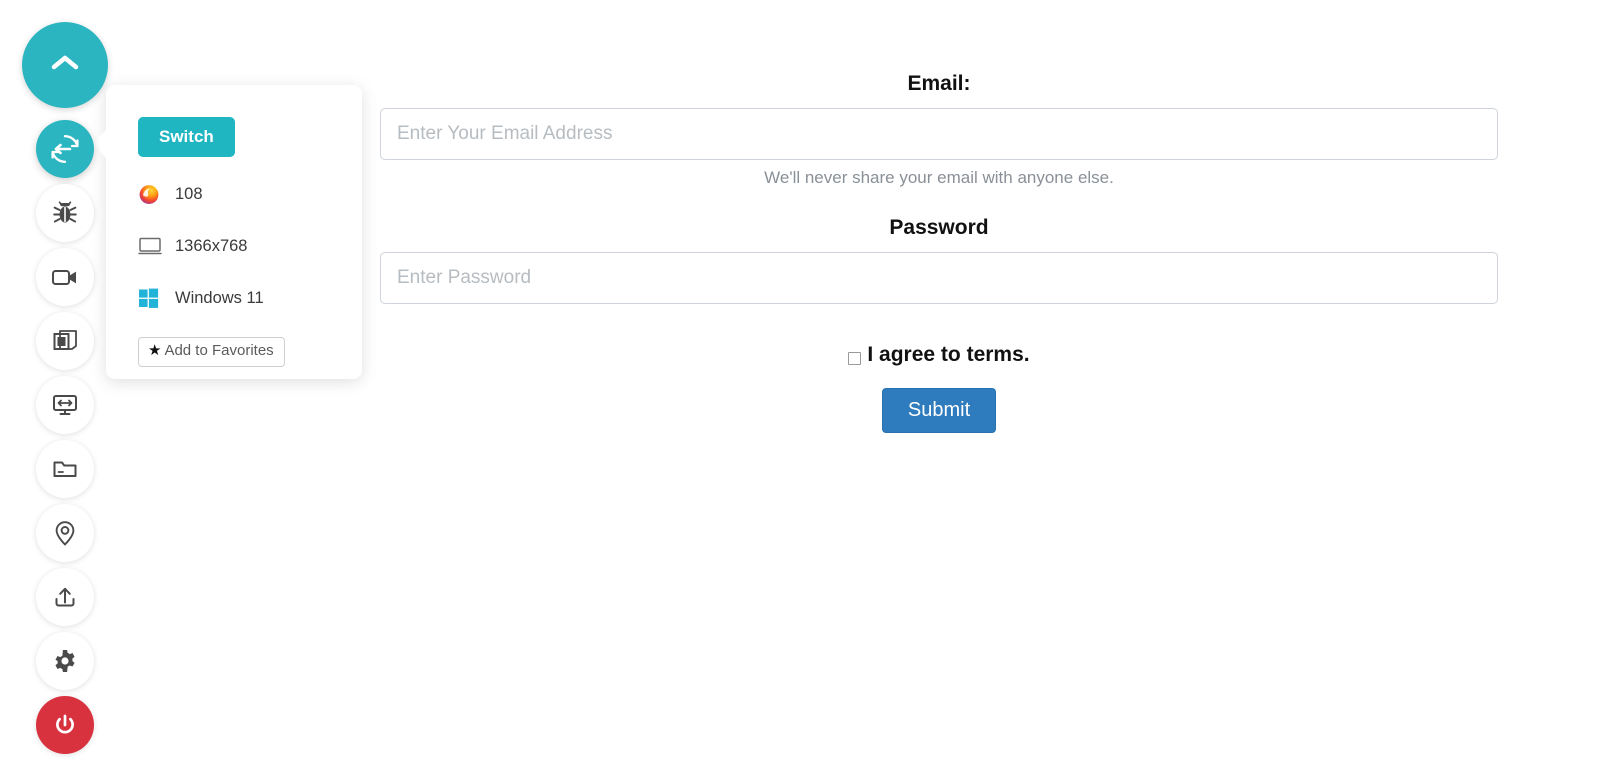  I want to click on firefox-icon, so click(151, 194).